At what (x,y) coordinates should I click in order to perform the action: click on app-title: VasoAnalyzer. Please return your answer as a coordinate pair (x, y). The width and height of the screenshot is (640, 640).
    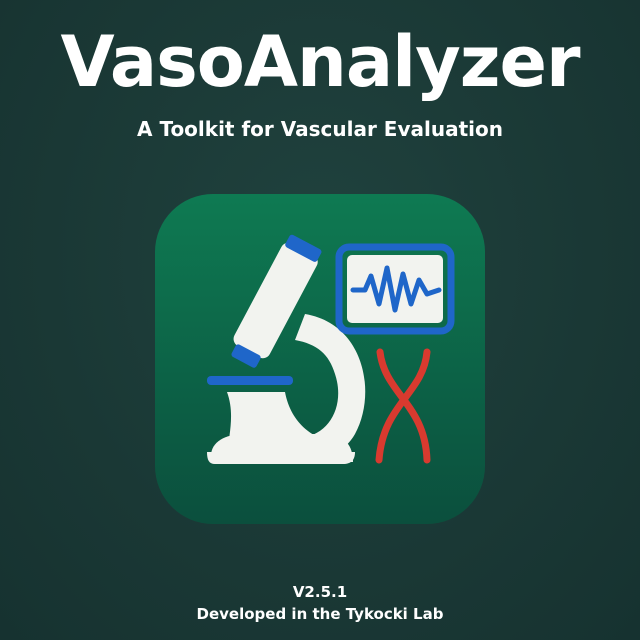
    Looking at the image, I should click on (320, 62).